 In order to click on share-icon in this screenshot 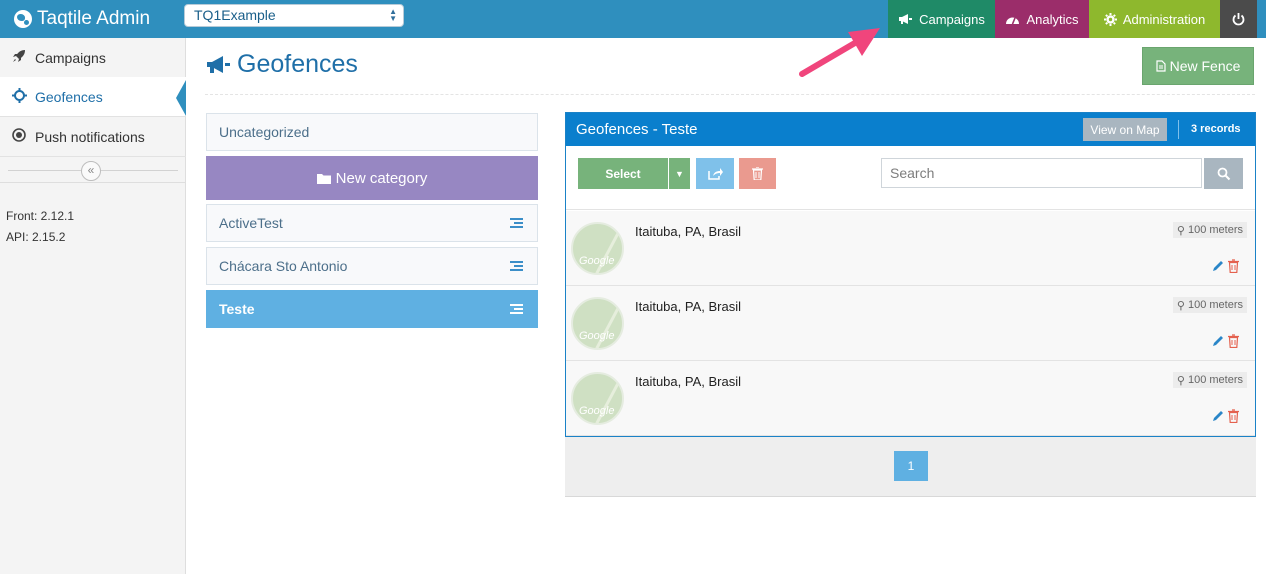, I will do `click(715, 174)`.